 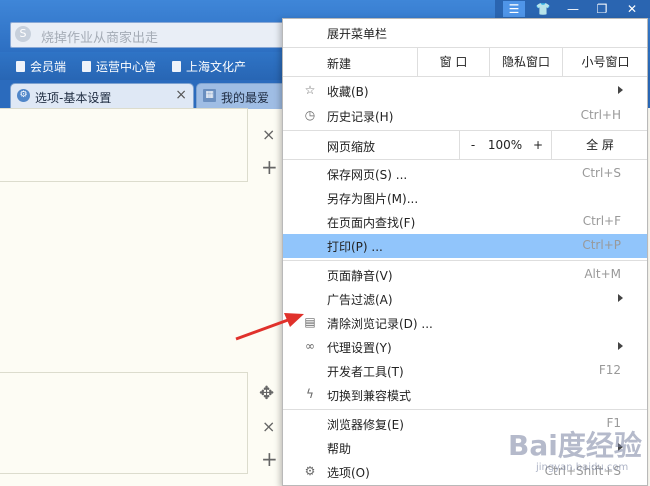 What do you see at coordinates (575, 445) in the screenshot?
I see `watermark-logo: Bai度经验` at bounding box center [575, 445].